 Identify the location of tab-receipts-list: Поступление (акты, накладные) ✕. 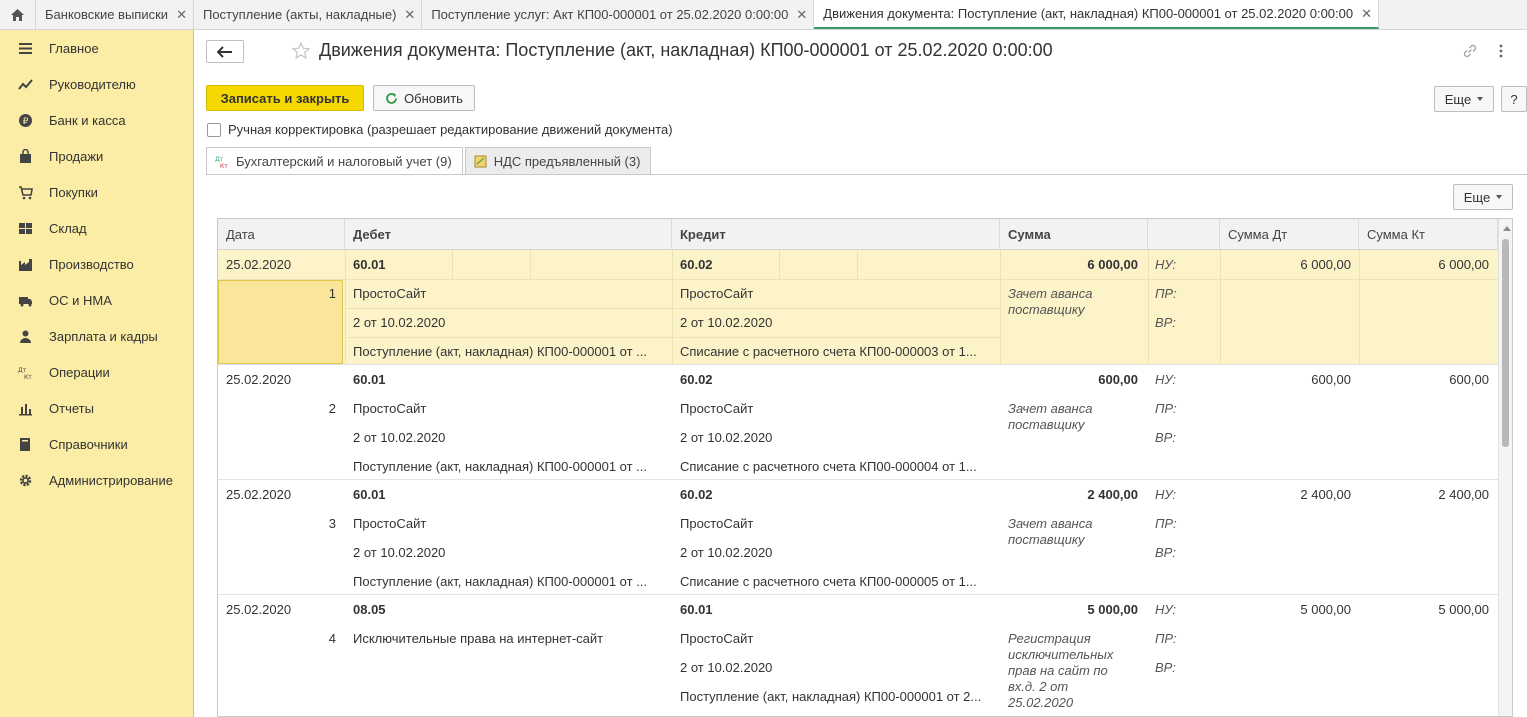
(308, 14).